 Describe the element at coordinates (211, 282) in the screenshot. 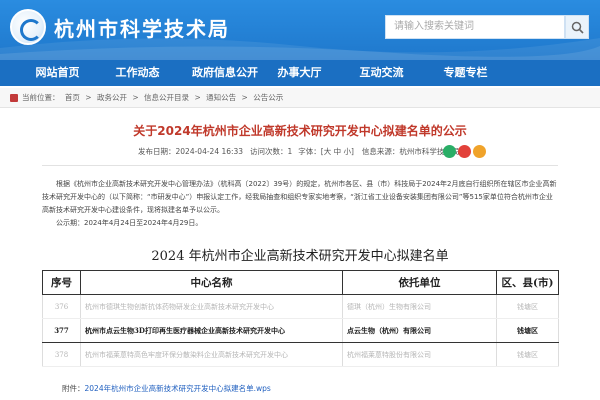

I see `column-header-center-name: 中心名称` at that location.